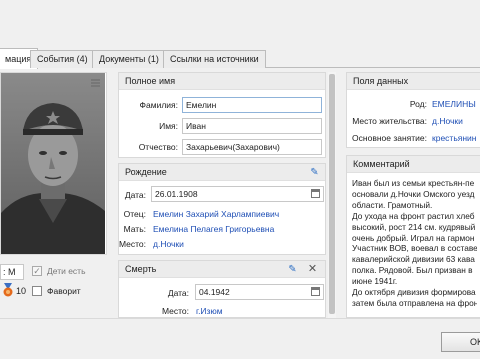 The image size is (480, 359). I want to click on birth-place-link: д.Ночки, so click(168, 244).